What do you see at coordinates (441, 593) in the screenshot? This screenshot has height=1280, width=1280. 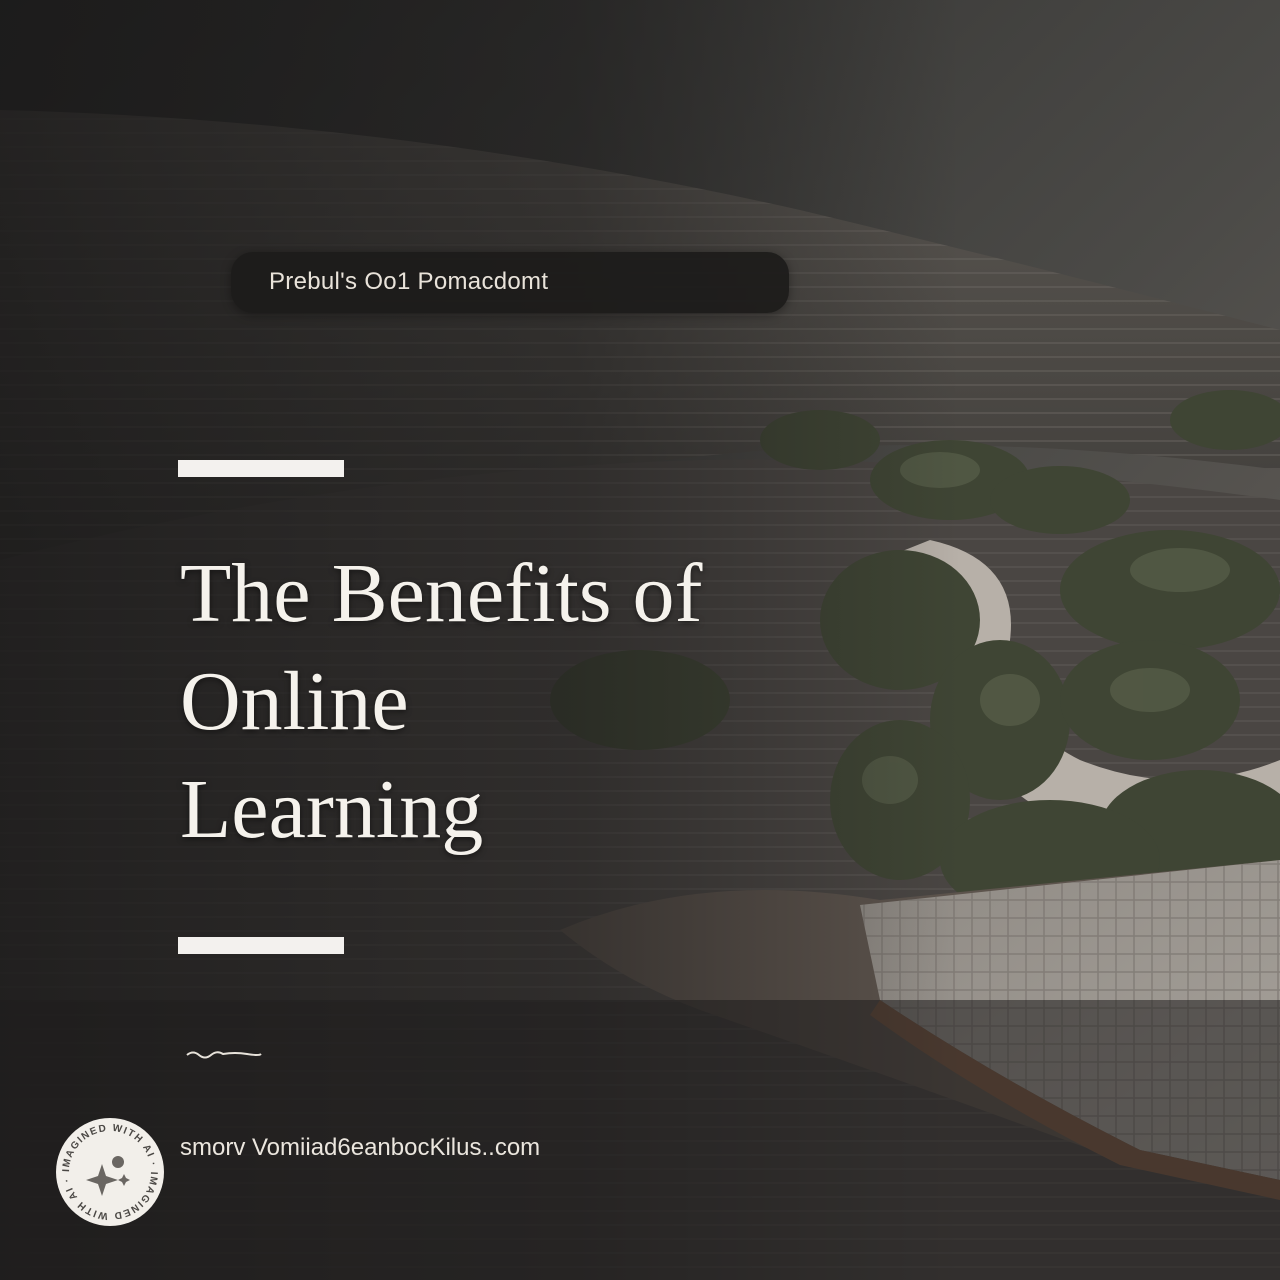 I see `title-line-1: The Benefits of` at bounding box center [441, 593].